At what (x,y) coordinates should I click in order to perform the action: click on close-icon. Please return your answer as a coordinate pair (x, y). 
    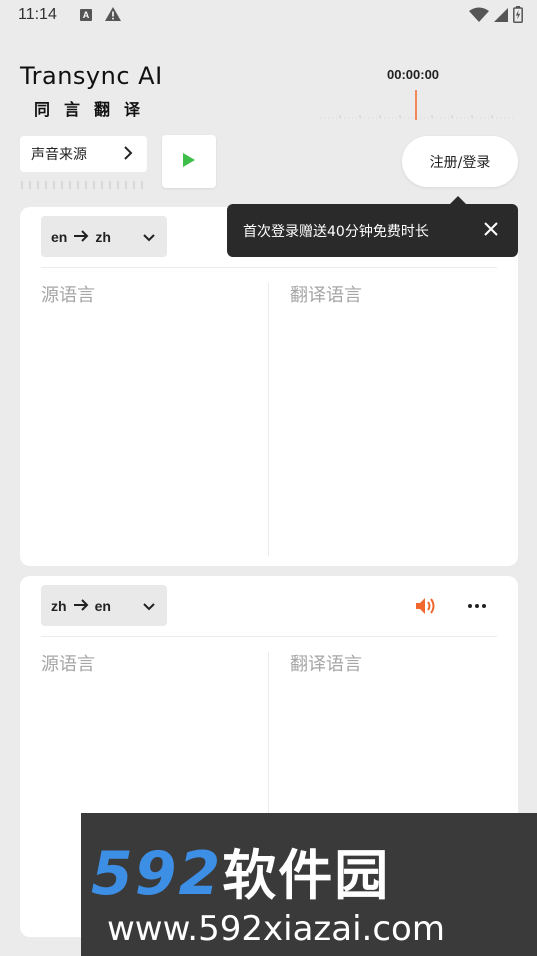
    Looking at the image, I should click on (491, 229).